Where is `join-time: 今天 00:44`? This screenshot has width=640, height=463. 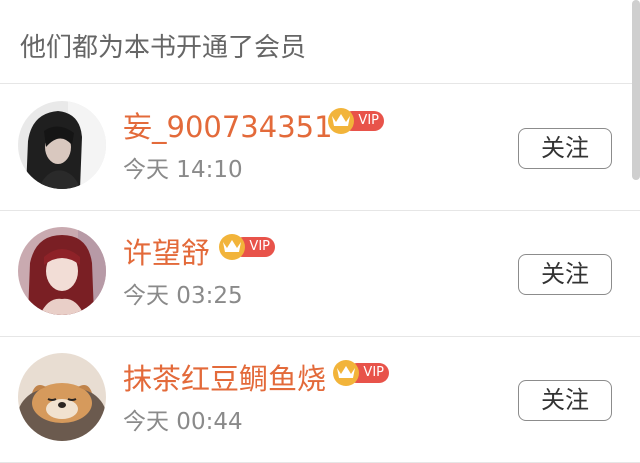
join-time: 今天 00:44 is located at coordinates (183, 422).